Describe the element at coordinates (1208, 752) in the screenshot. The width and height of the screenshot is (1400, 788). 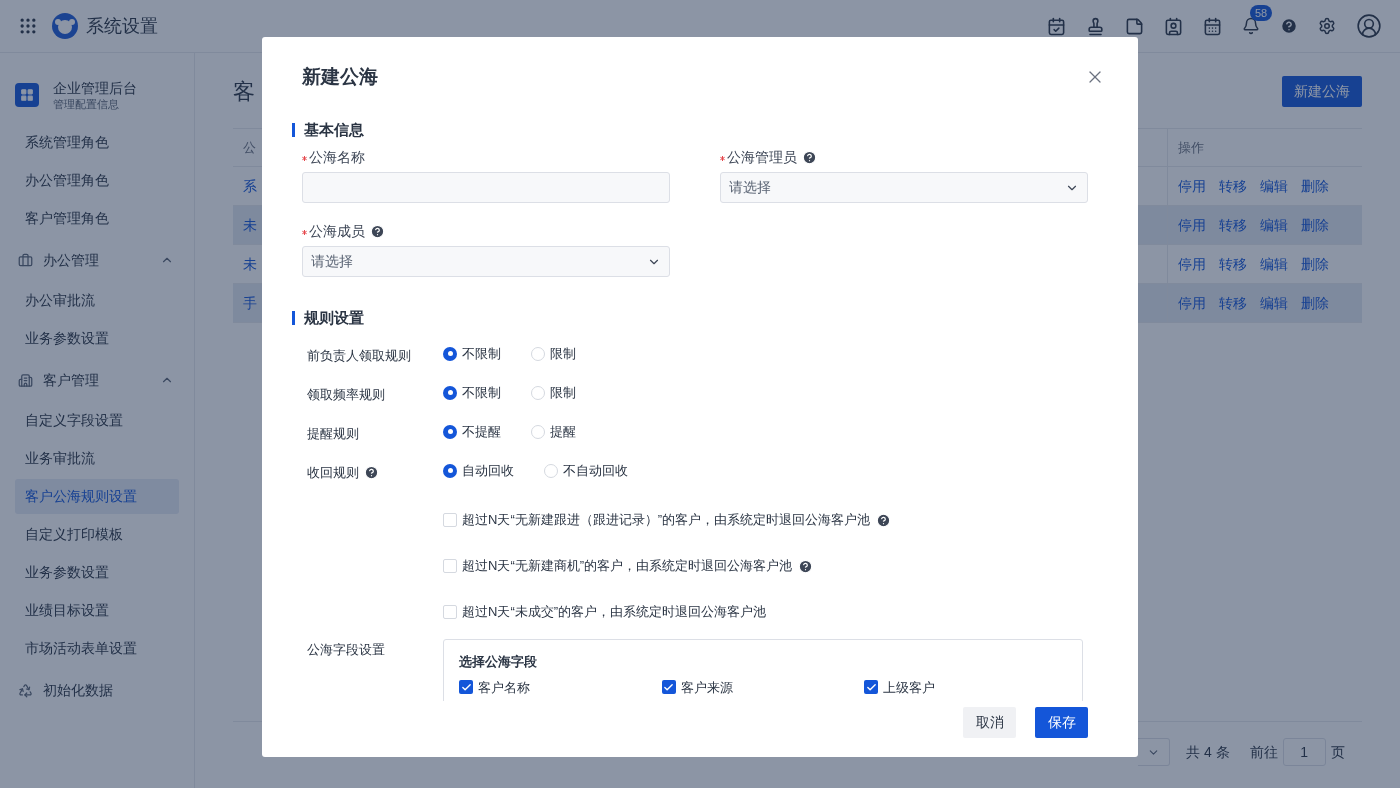
I see `total-count: 共 4 条` at that location.